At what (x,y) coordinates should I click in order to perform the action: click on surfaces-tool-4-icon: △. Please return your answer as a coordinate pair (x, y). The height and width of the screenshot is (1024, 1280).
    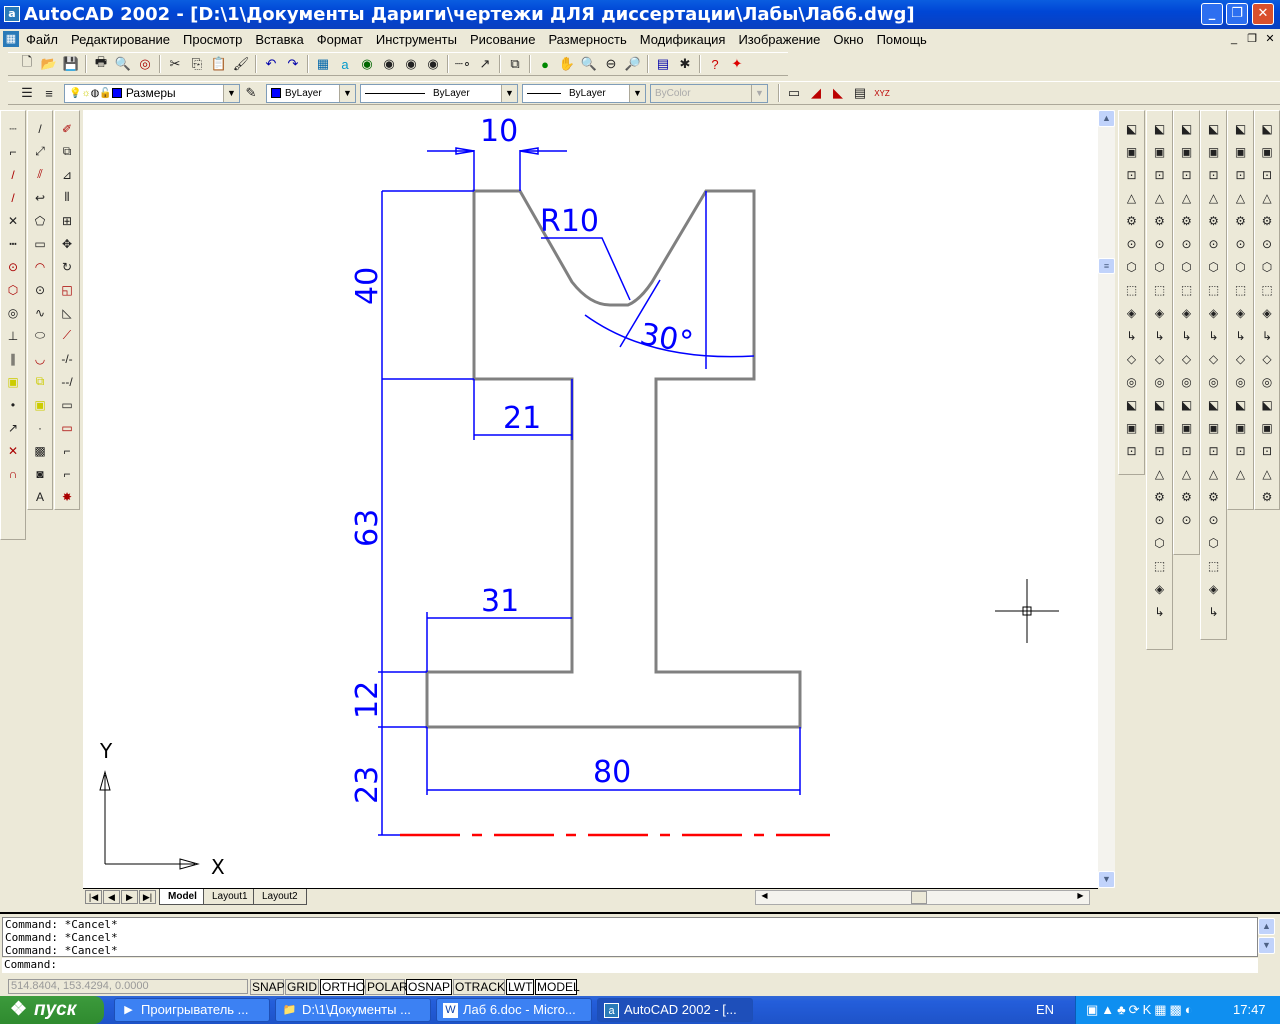
    Looking at the image, I should click on (1187, 197).